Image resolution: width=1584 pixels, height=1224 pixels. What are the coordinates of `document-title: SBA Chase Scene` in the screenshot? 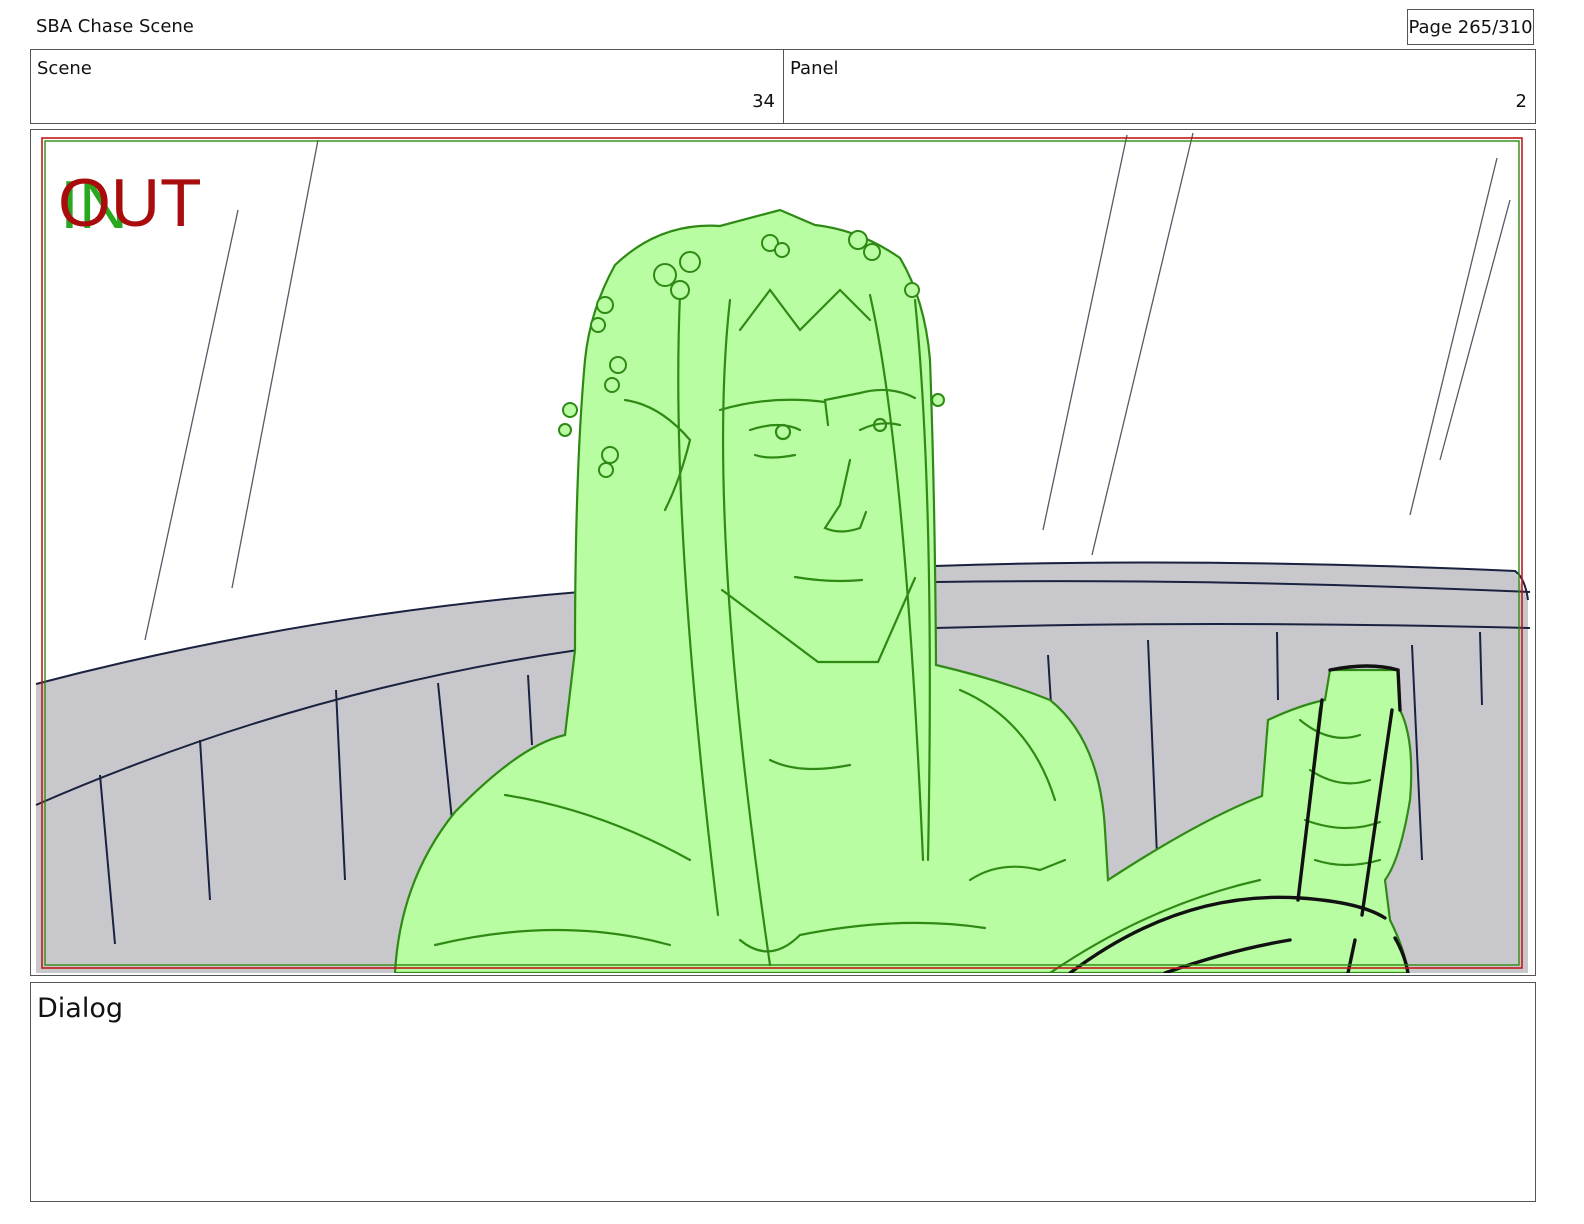 It's located at (115, 26).